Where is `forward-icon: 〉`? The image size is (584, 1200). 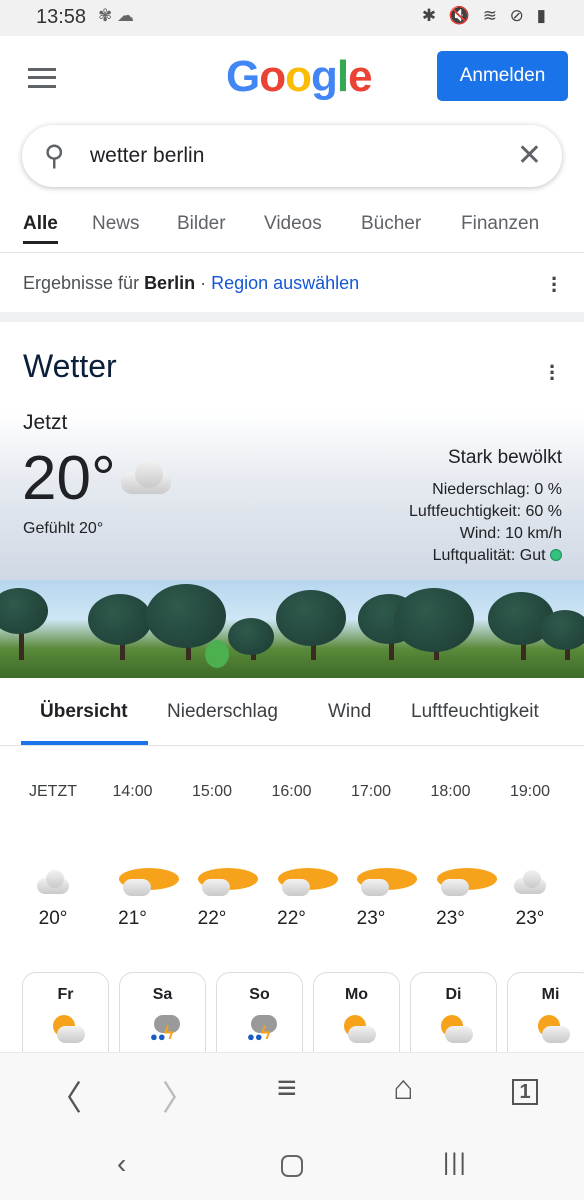 forward-icon: 〉 is located at coordinates (179, 1095).